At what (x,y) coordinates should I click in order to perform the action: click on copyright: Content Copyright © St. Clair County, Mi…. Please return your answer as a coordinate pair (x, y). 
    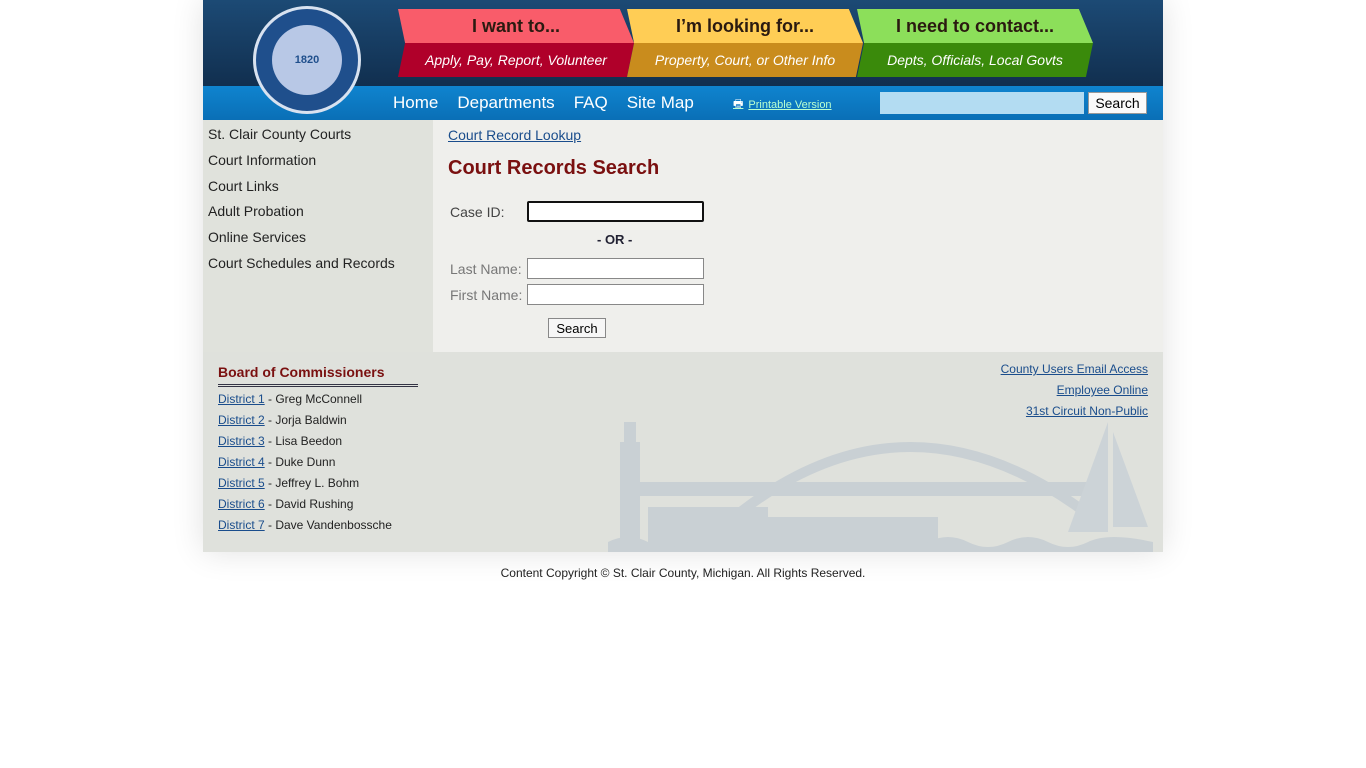
    Looking at the image, I should click on (683, 573).